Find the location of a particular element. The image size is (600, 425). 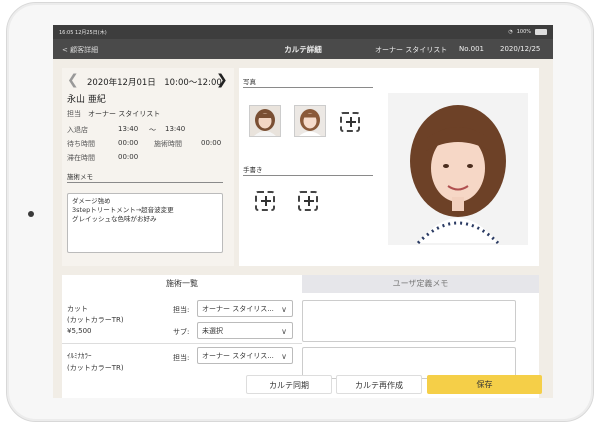

sub-select: 未選択 ∨ is located at coordinates (245, 330).